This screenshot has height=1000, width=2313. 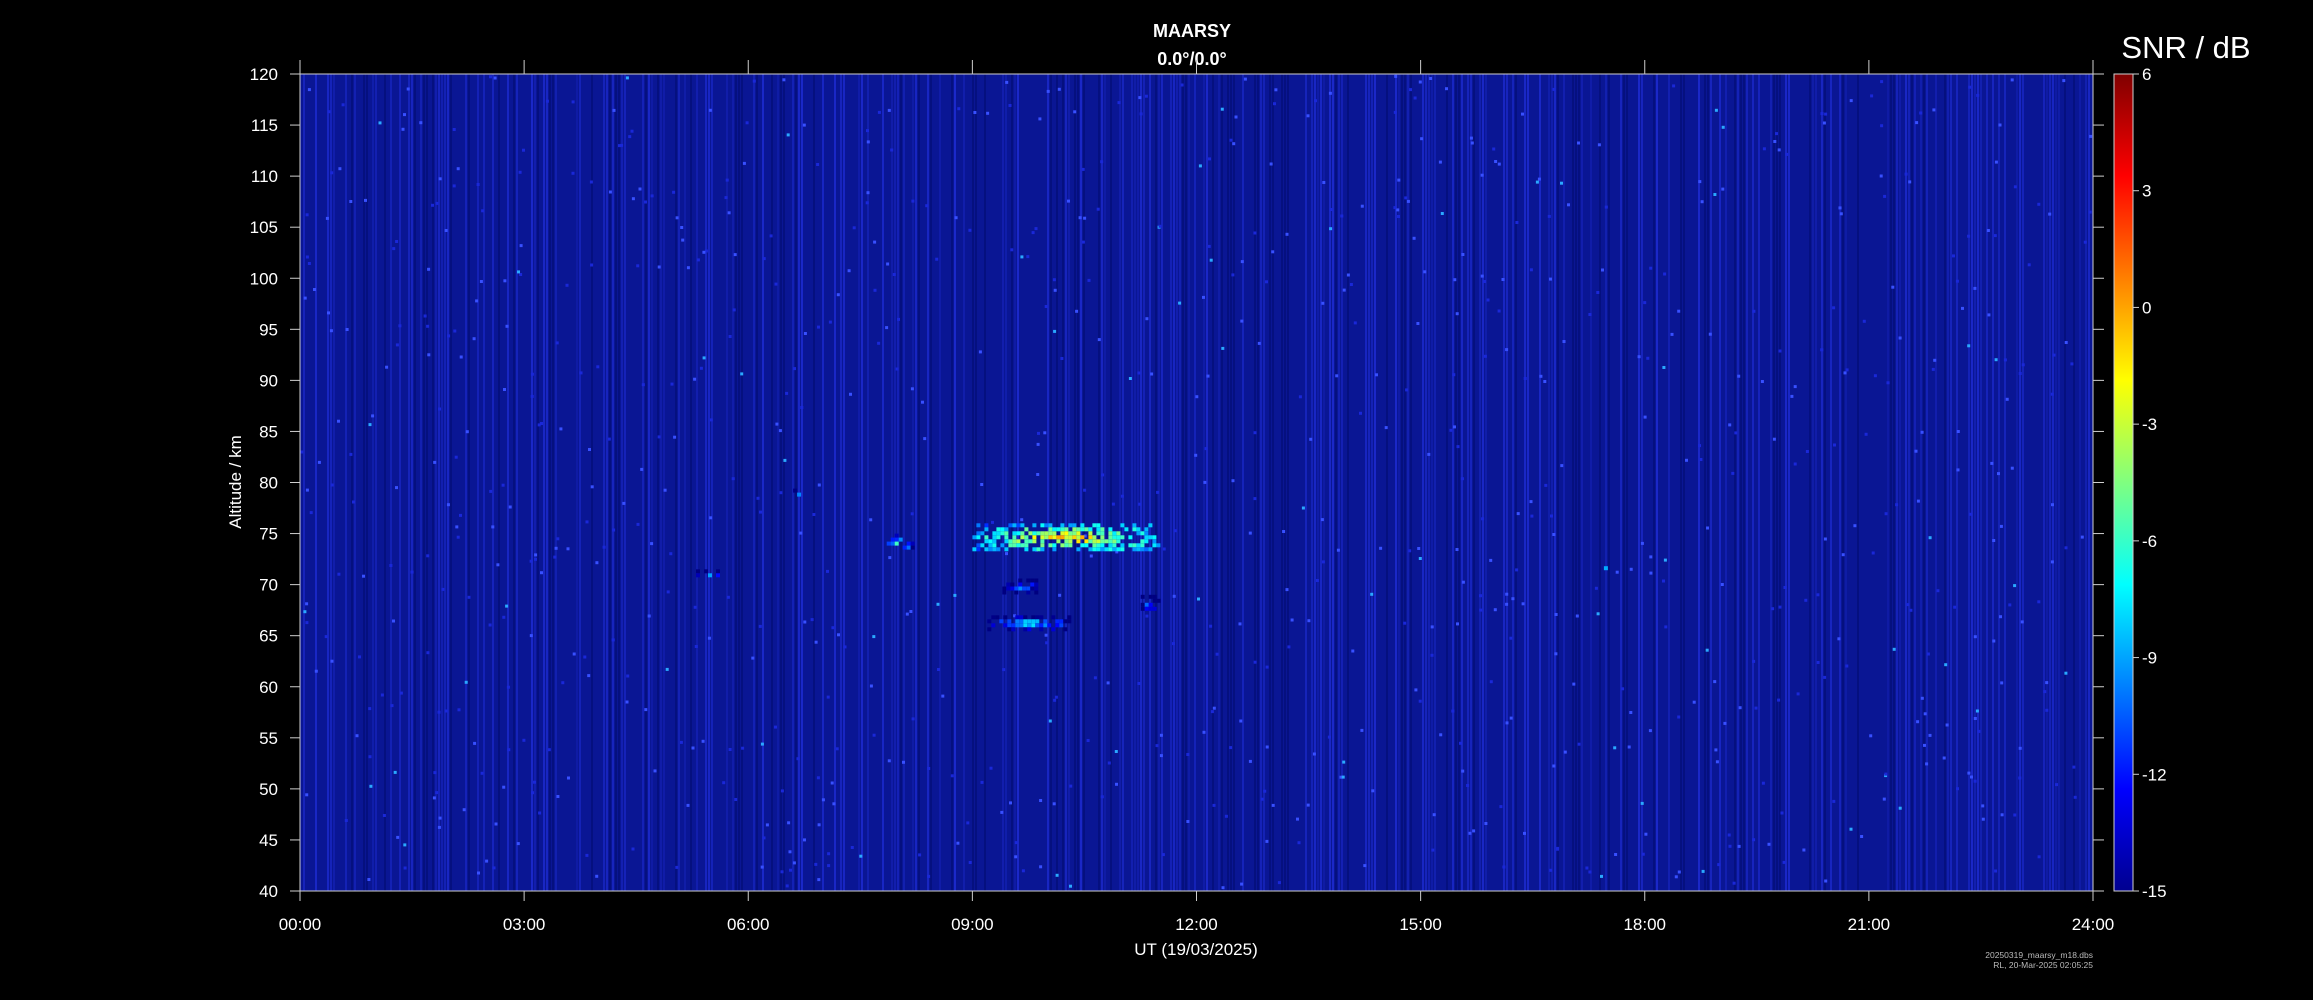 What do you see at coordinates (2149, 658) in the screenshot?
I see `colorbar-tick-label: -9` at bounding box center [2149, 658].